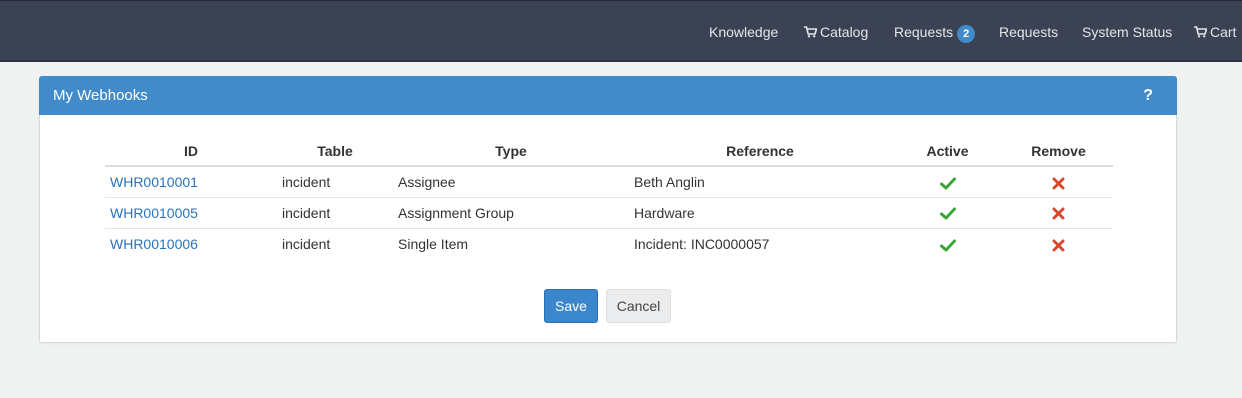 This screenshot has height=398, width=1242. What do you see at coordinates (335, 152) in the screenshot?
I see `column-header-table: Table` at bounding box center [335, 152].